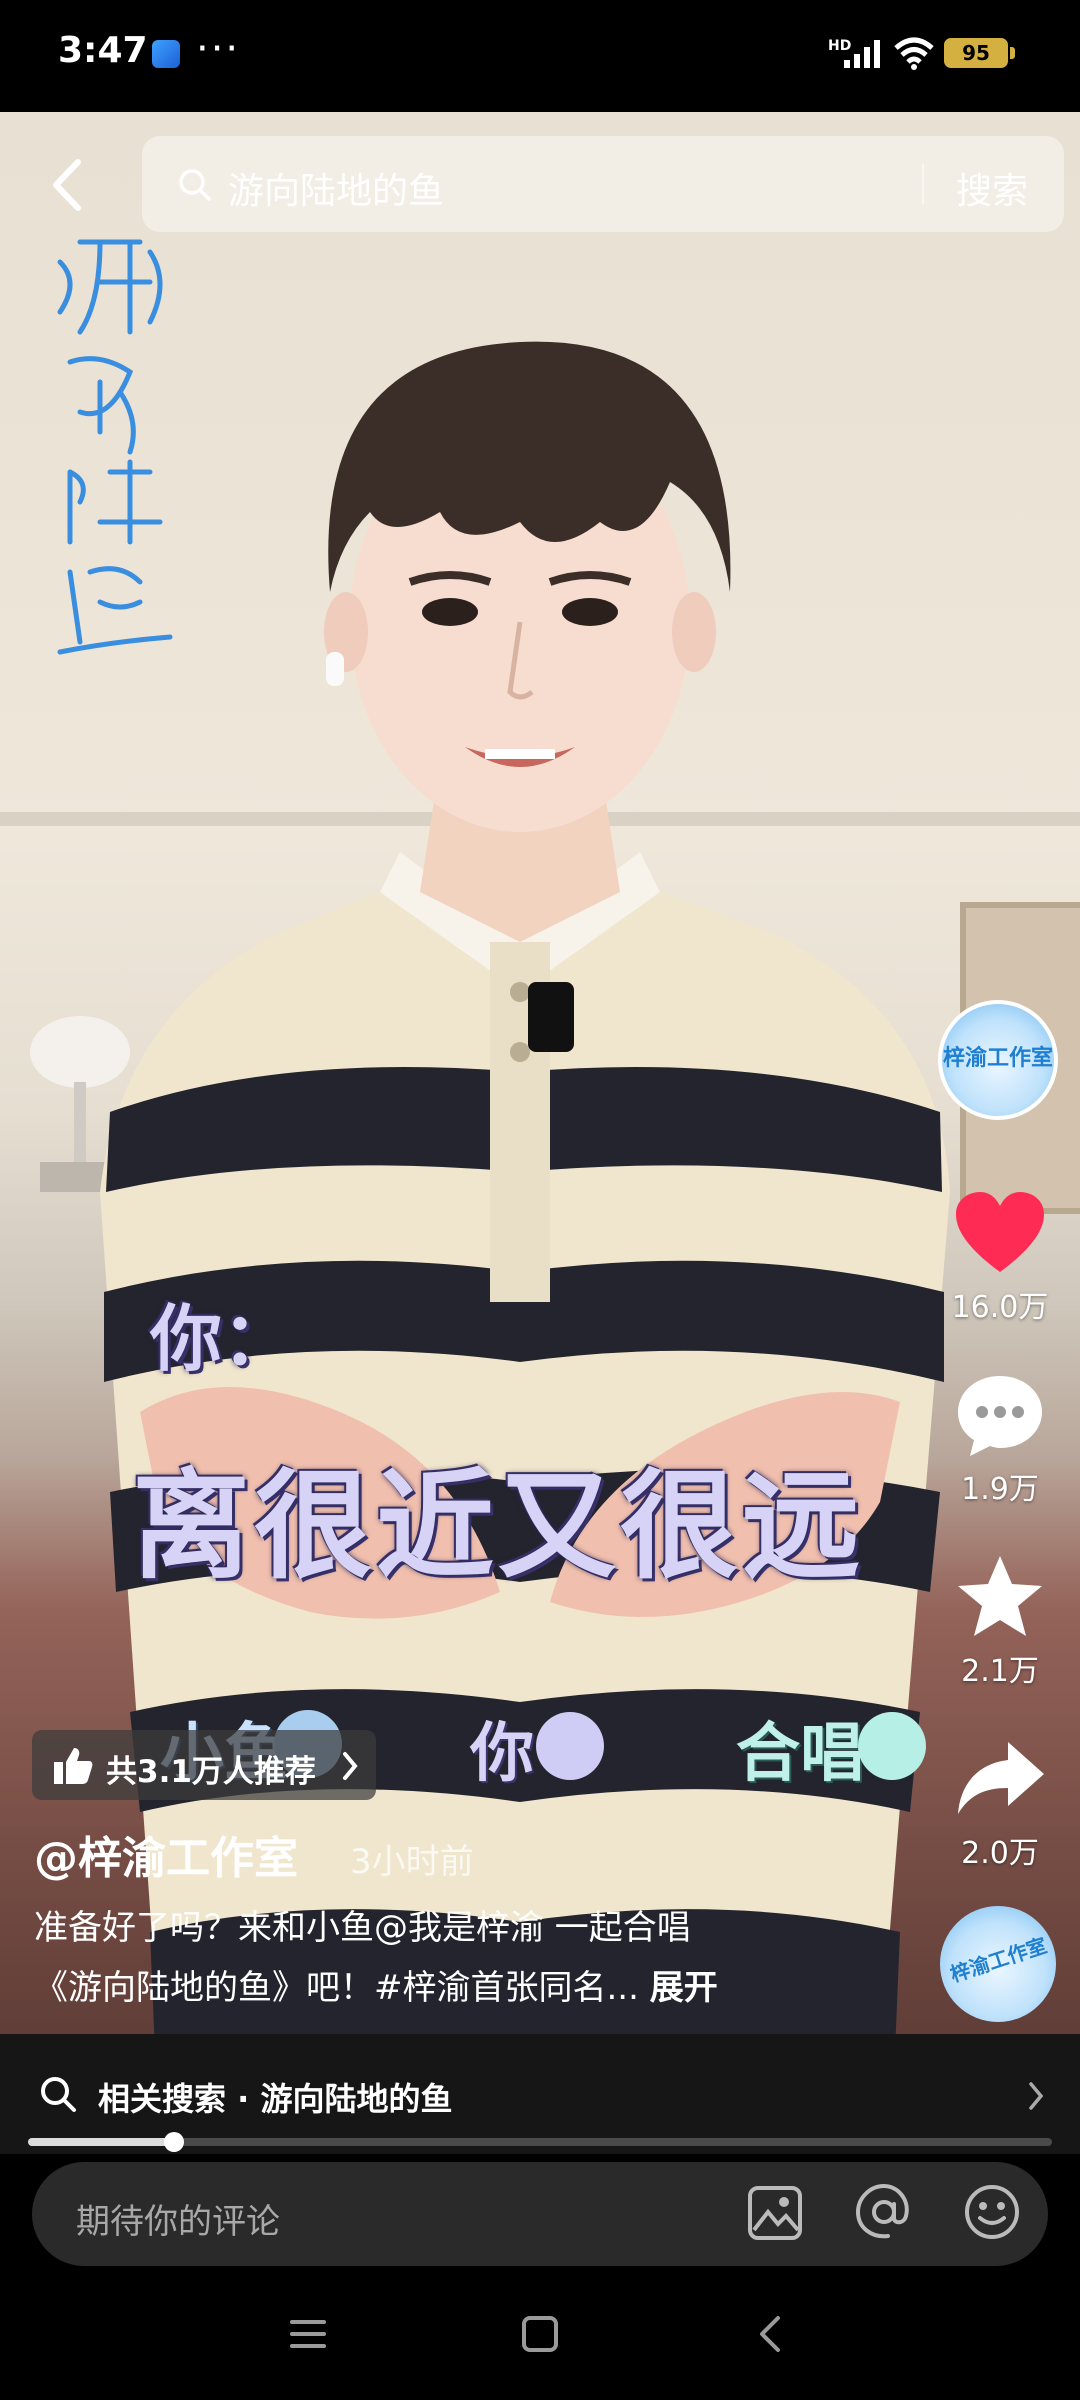 The height and width of the screenshot is (2400, 1080). Describe the element at coordinates (1000, 1415) in the screenshot. I see `comment-bubble-icon` at that location.